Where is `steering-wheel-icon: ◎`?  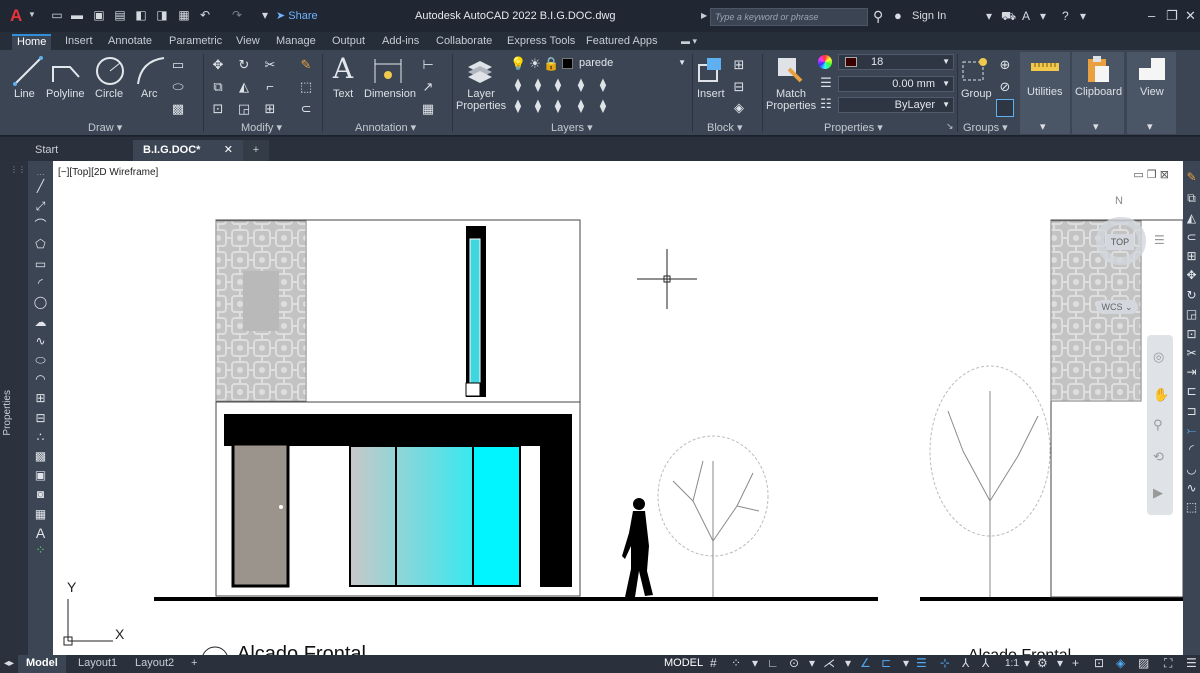
steering-wheel-icon: ◎ is located at coordinates (1158, 357).